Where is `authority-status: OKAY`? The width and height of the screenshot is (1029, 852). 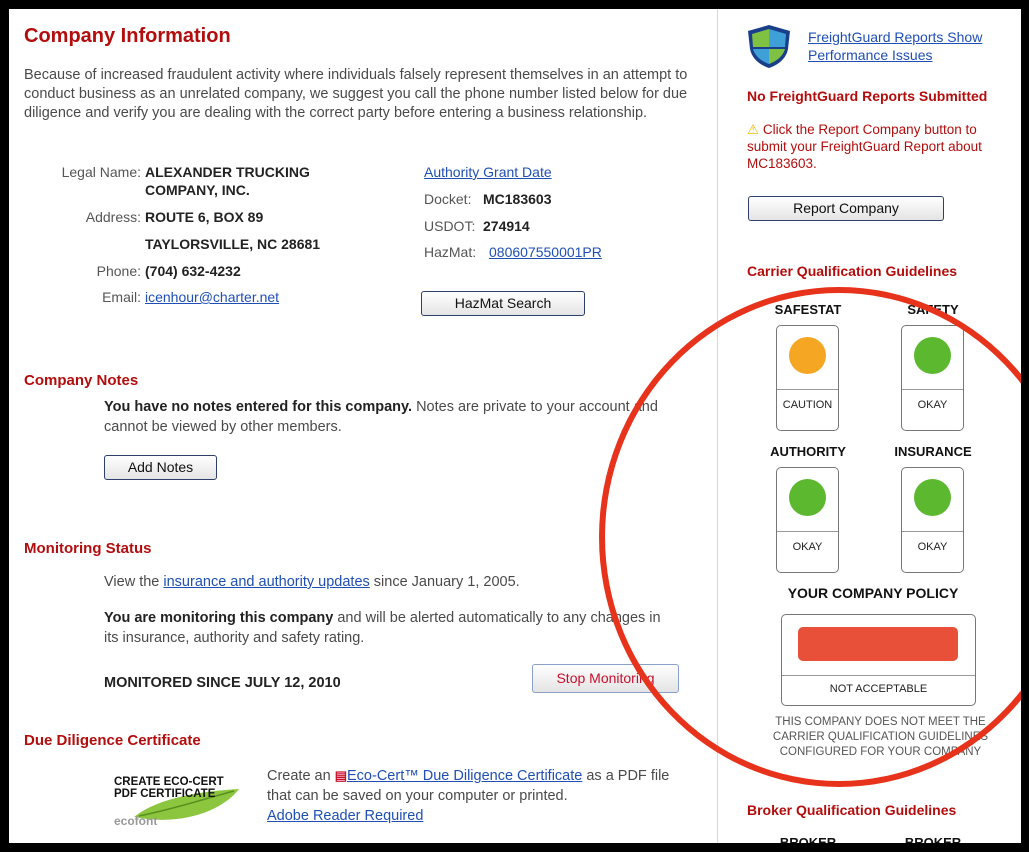
authority-status: OKAY is located at coordinates (807, 547).